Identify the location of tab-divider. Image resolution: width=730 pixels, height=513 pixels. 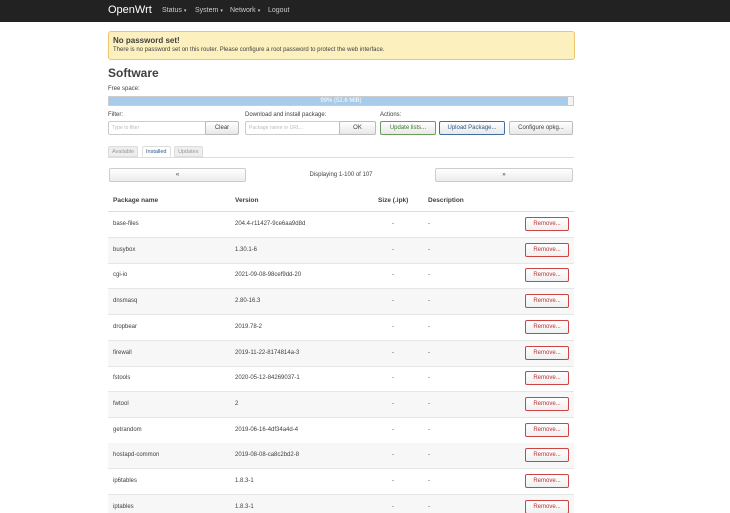
(341, 157).